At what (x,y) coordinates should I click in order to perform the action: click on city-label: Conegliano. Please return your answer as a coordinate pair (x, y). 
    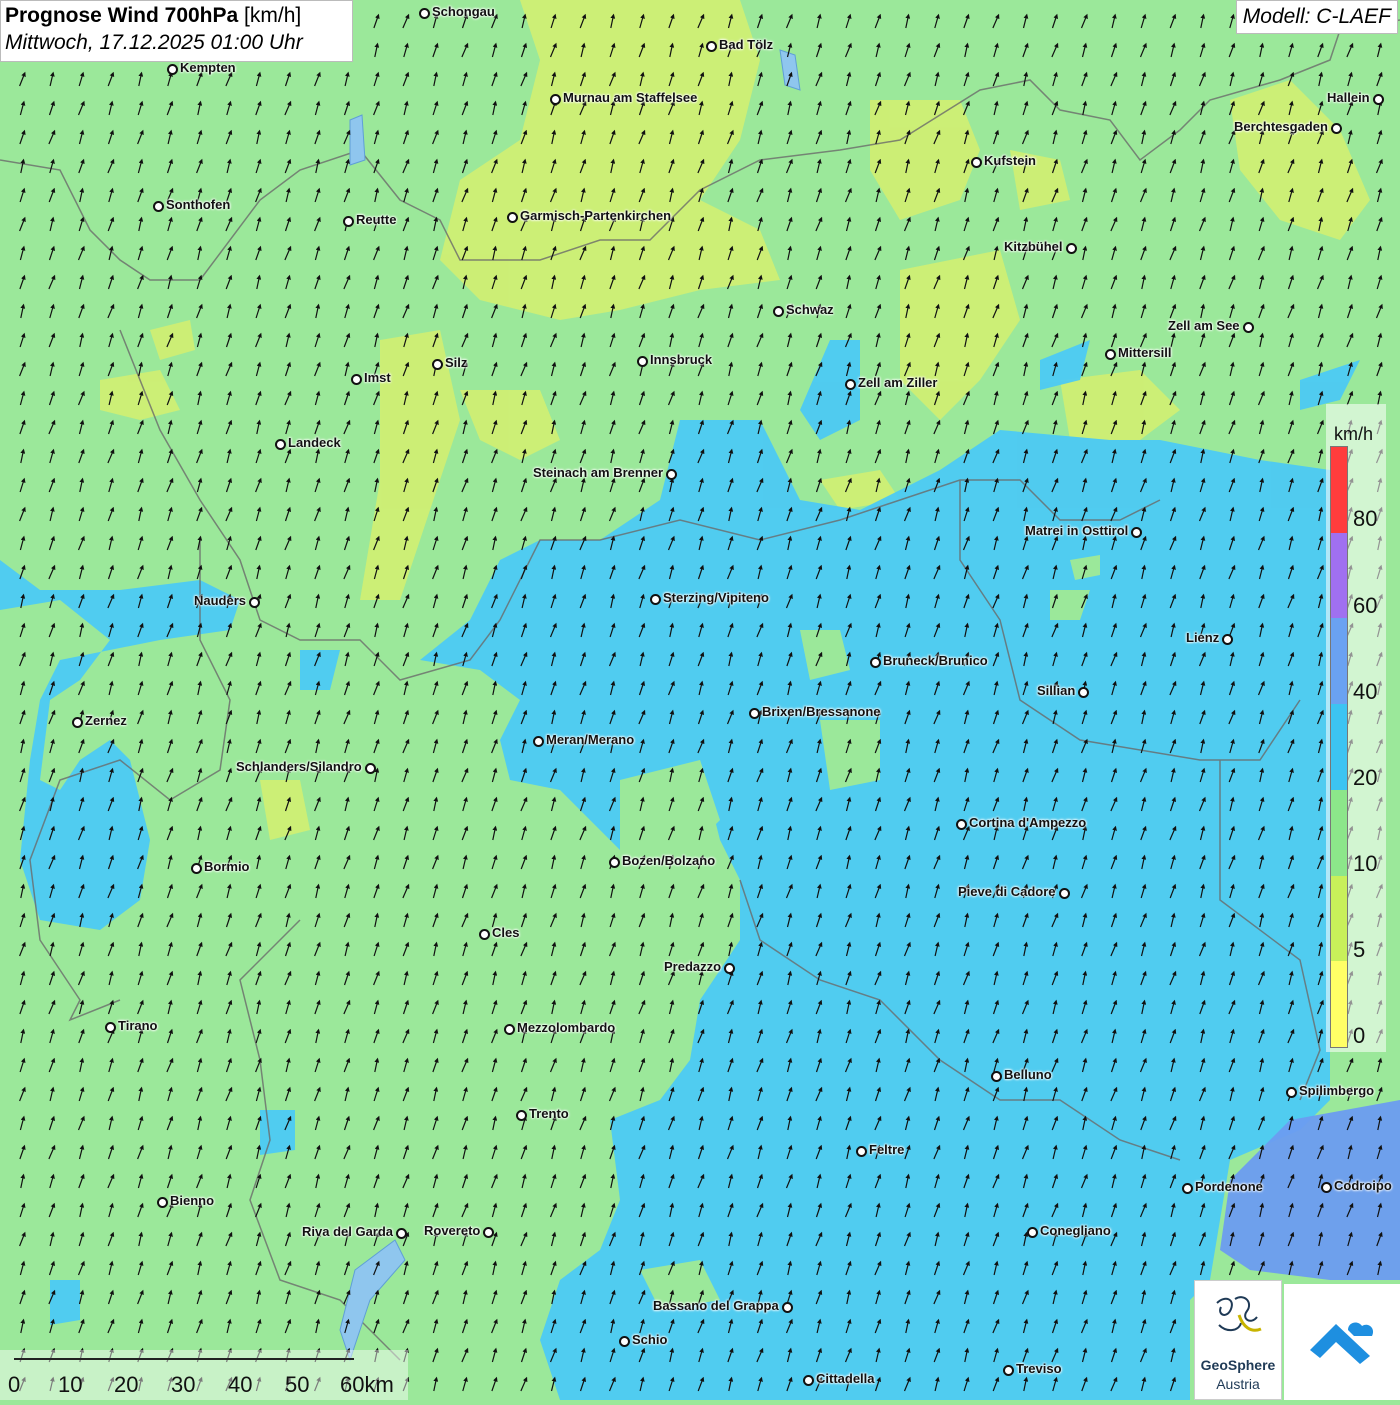
    Looking at the image, I should click on (1075, 1230).